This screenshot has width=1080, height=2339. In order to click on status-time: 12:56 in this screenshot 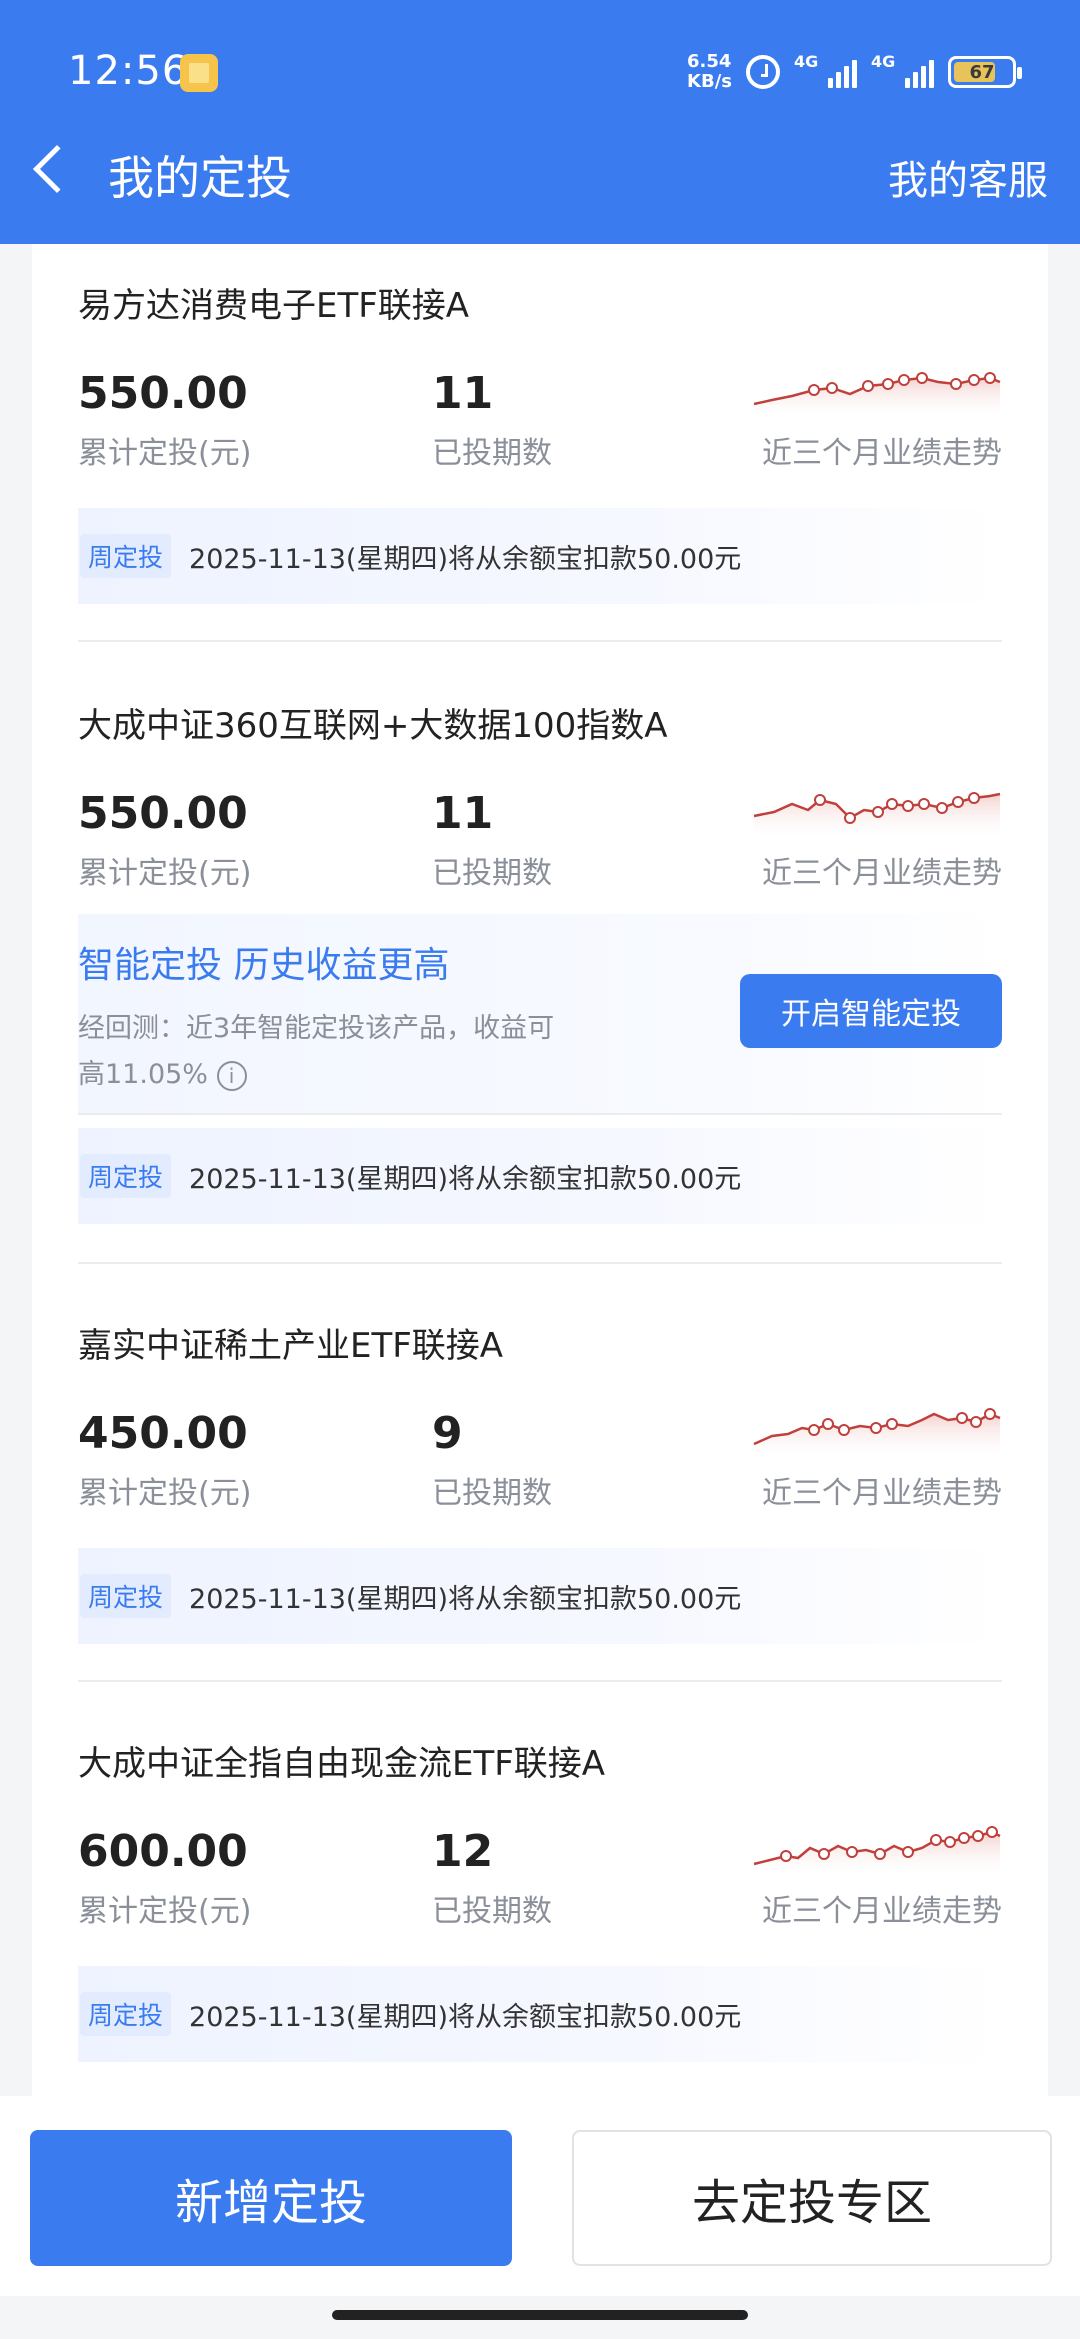, I will do `click(128, 71)`.